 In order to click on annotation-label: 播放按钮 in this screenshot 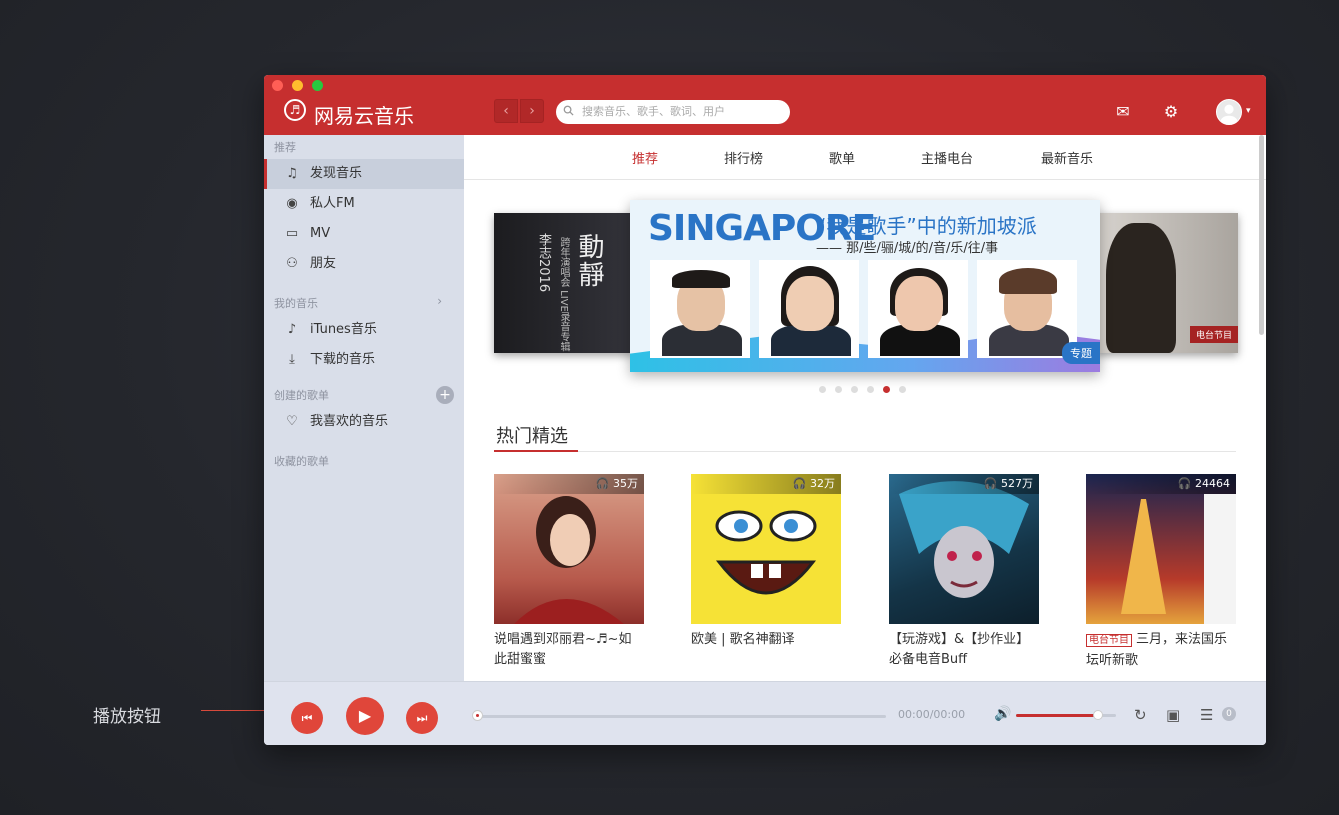, I will do `click(127, 717)`.